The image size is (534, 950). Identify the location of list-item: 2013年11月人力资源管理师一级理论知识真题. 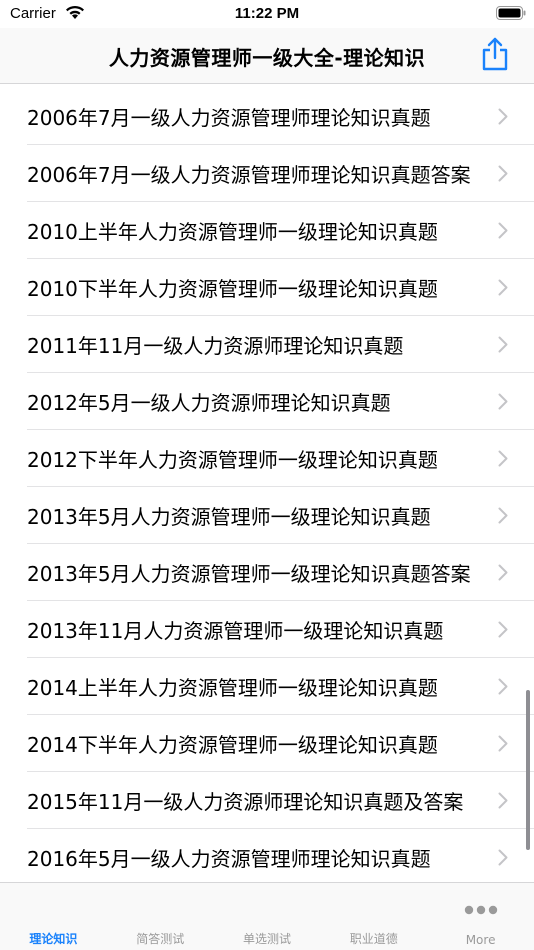
(267, 629).